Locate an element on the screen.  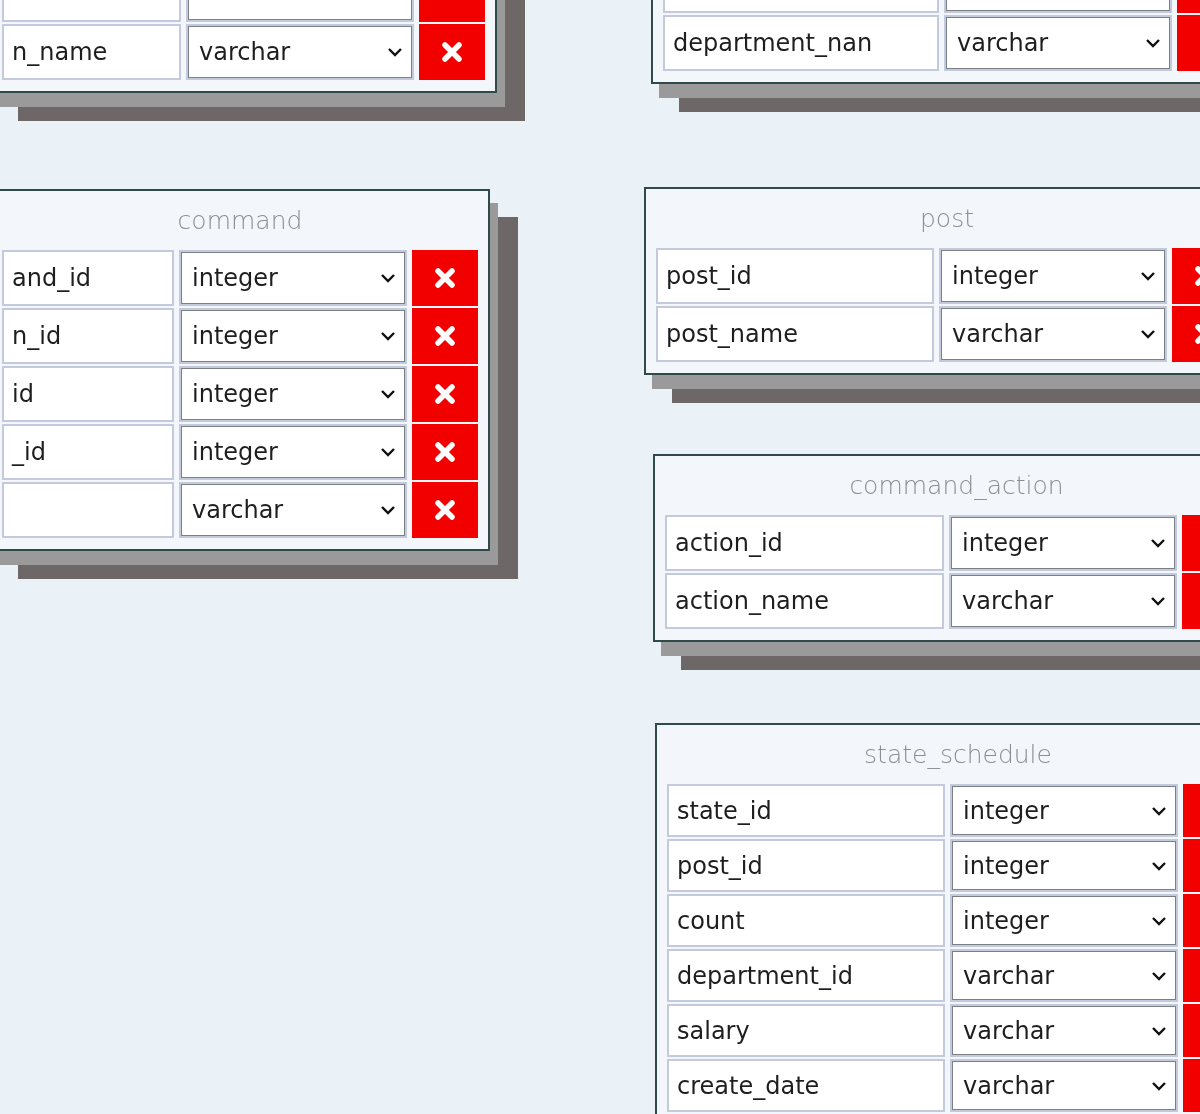
column-name-field: n_id is located at coordinates (88, 336).